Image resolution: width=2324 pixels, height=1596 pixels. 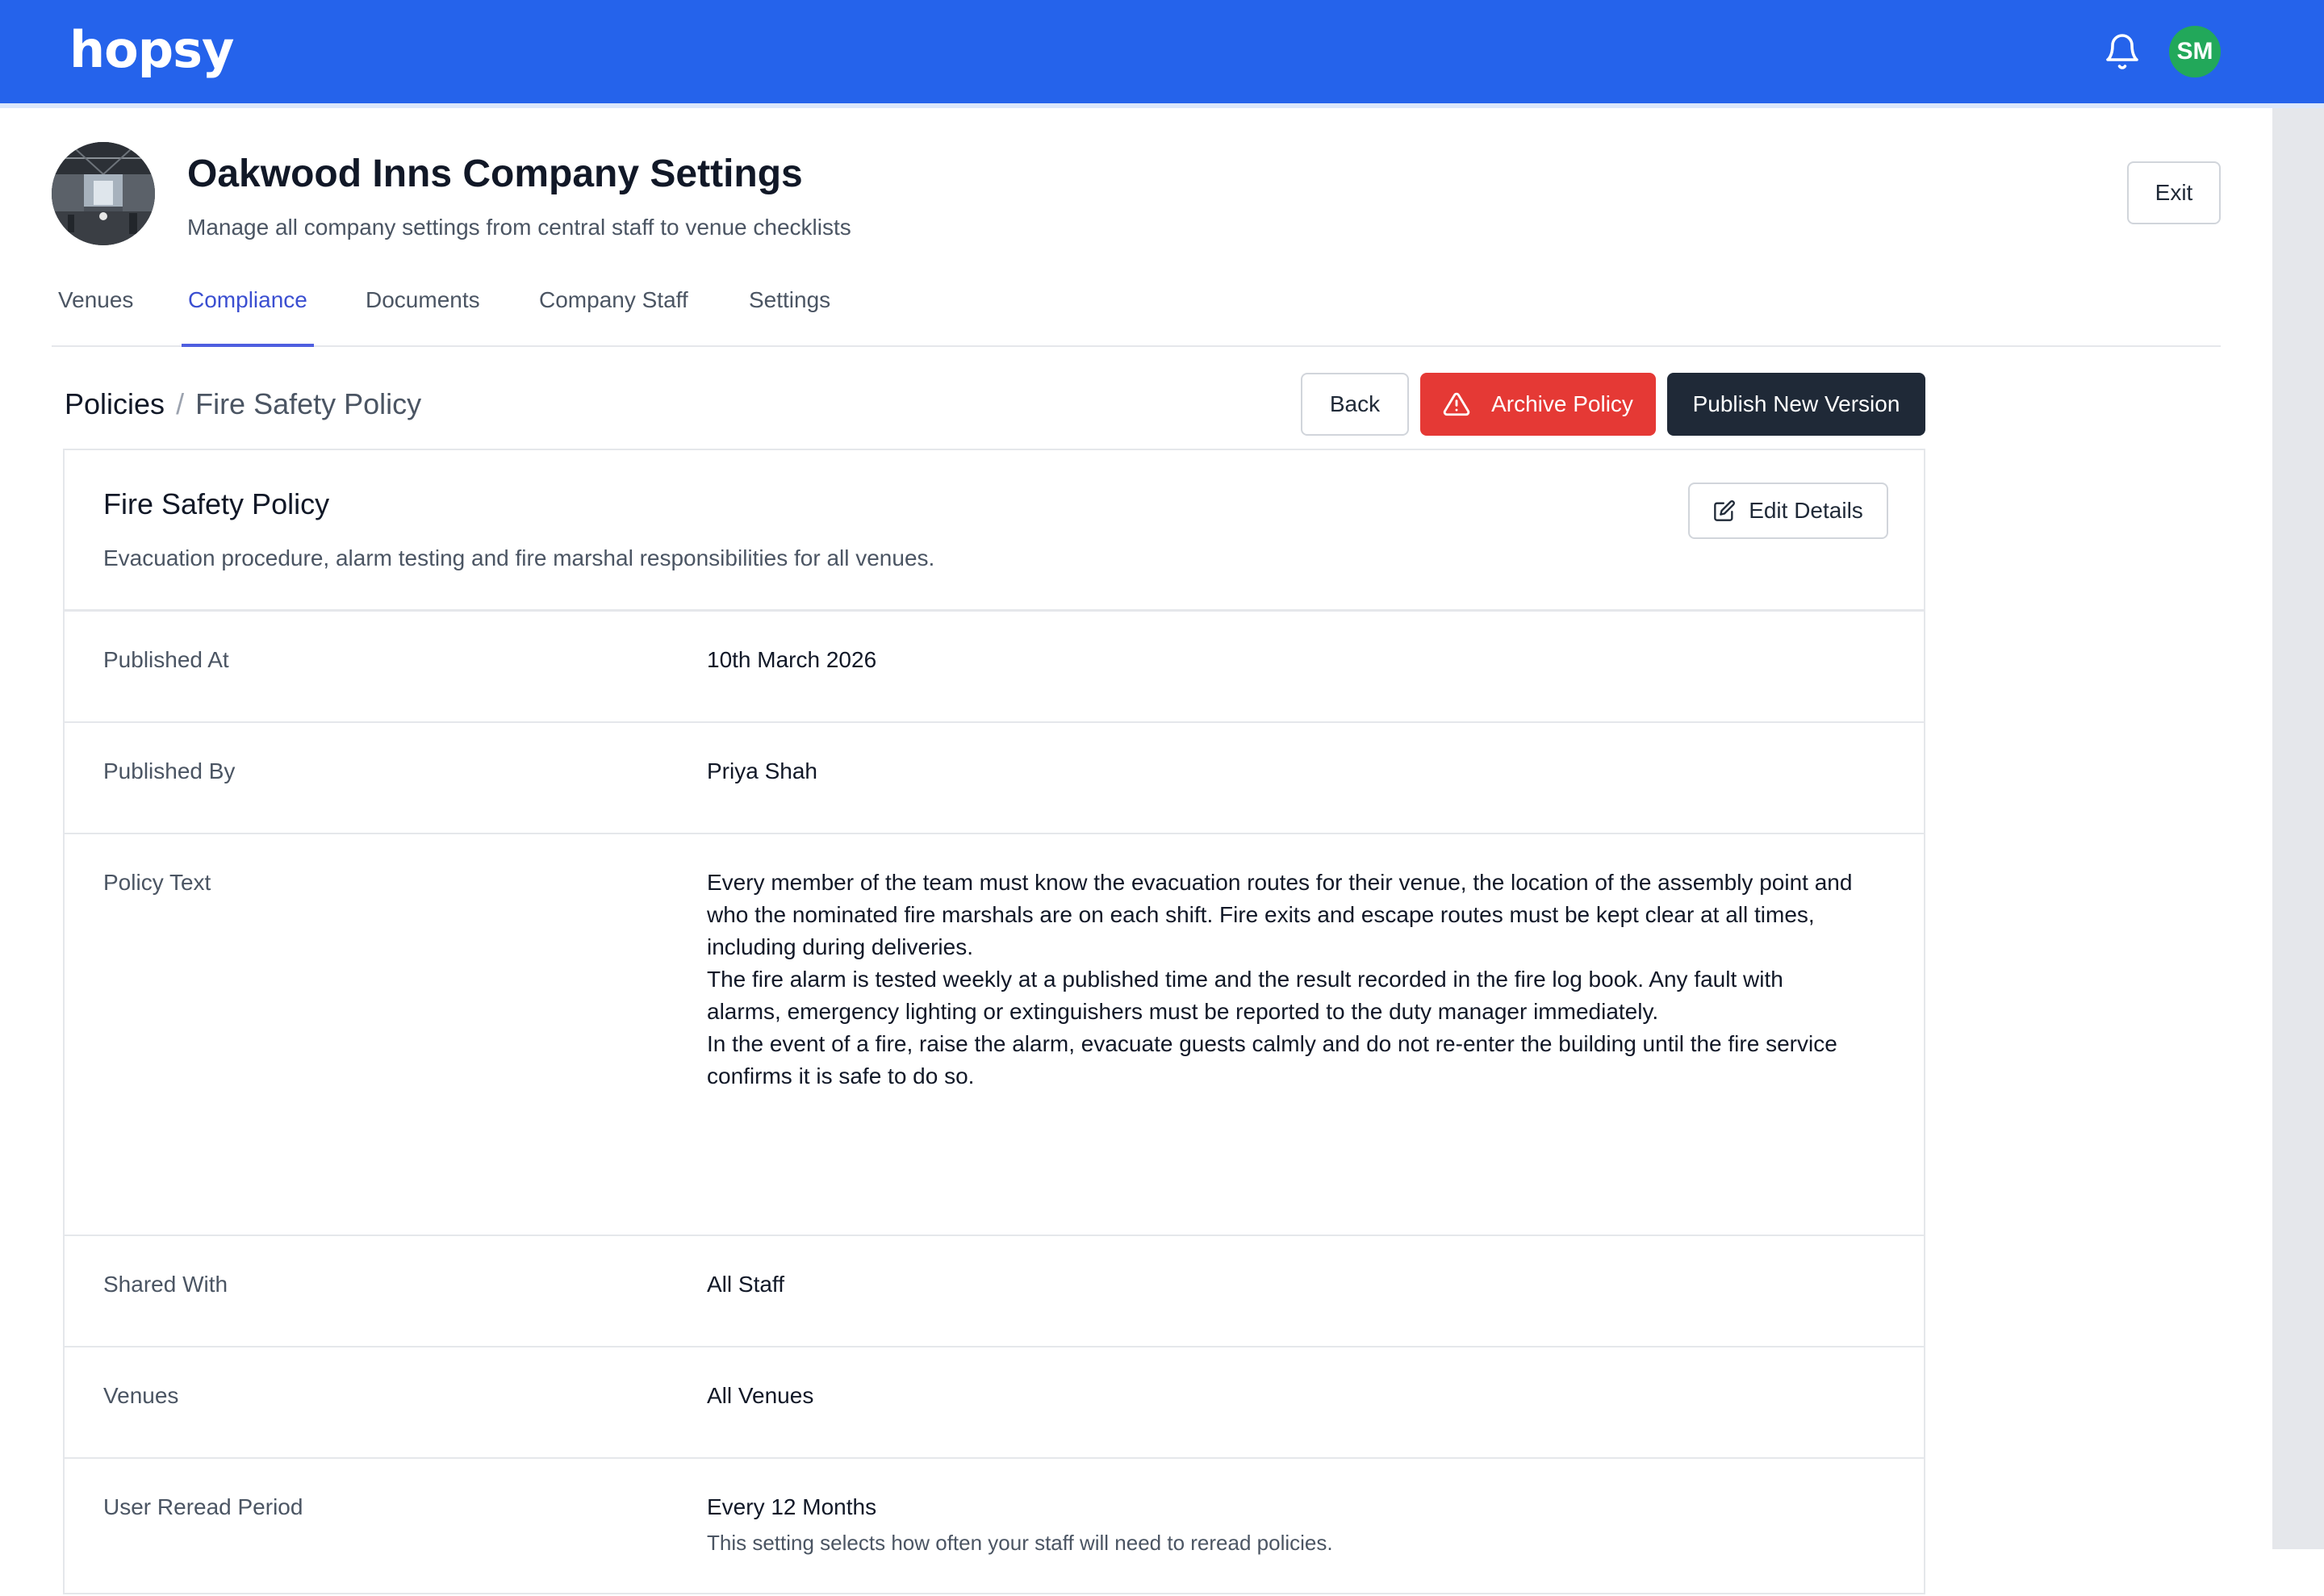 I want to click on tab-documents: Documents, so click(x=423, y=310).